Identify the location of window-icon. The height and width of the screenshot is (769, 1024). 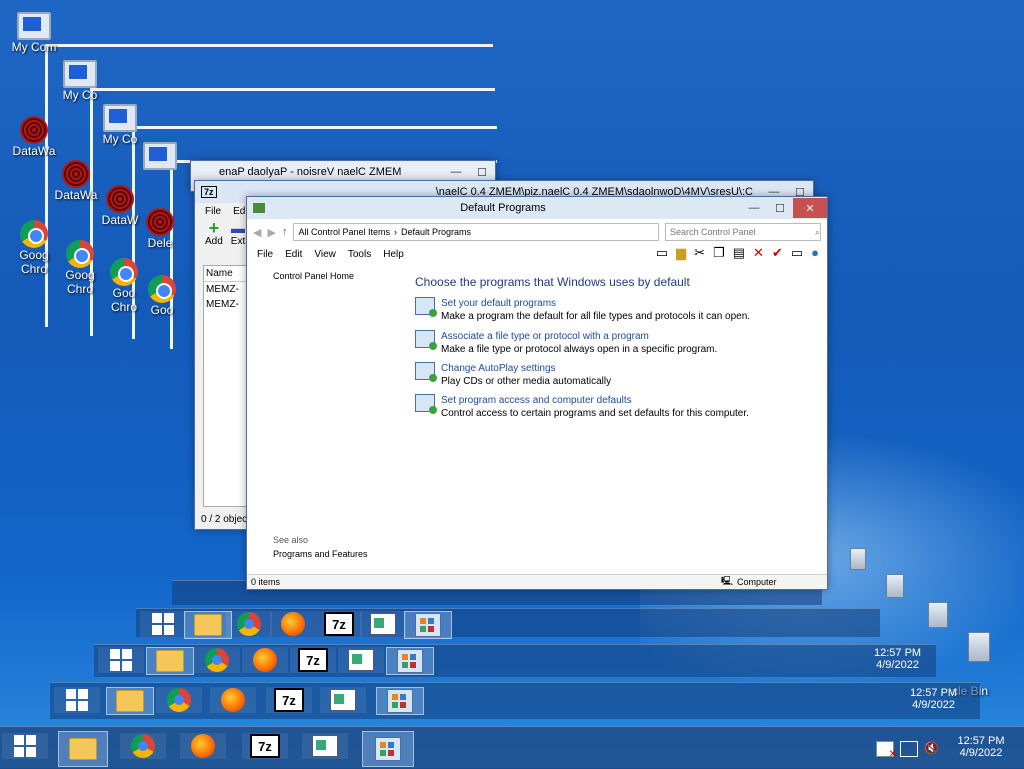
(325, 746).